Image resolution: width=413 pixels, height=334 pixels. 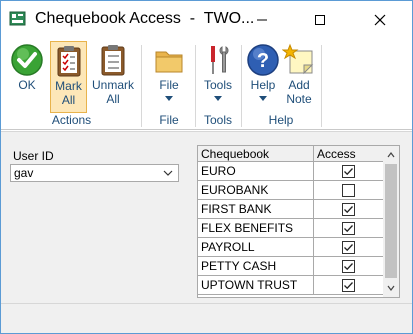 What do you see at coordinates (217, 120) in the screenshot?
I see `group-label-tools: Tools` at bounding box center [217, 120].